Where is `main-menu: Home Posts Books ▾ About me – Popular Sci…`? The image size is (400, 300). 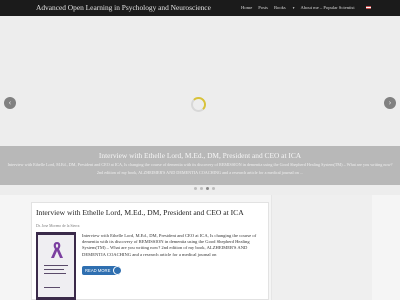
main-menu: Home Posts Books ▾ About me – Popular Sci… is located at coordinates (301, 7).